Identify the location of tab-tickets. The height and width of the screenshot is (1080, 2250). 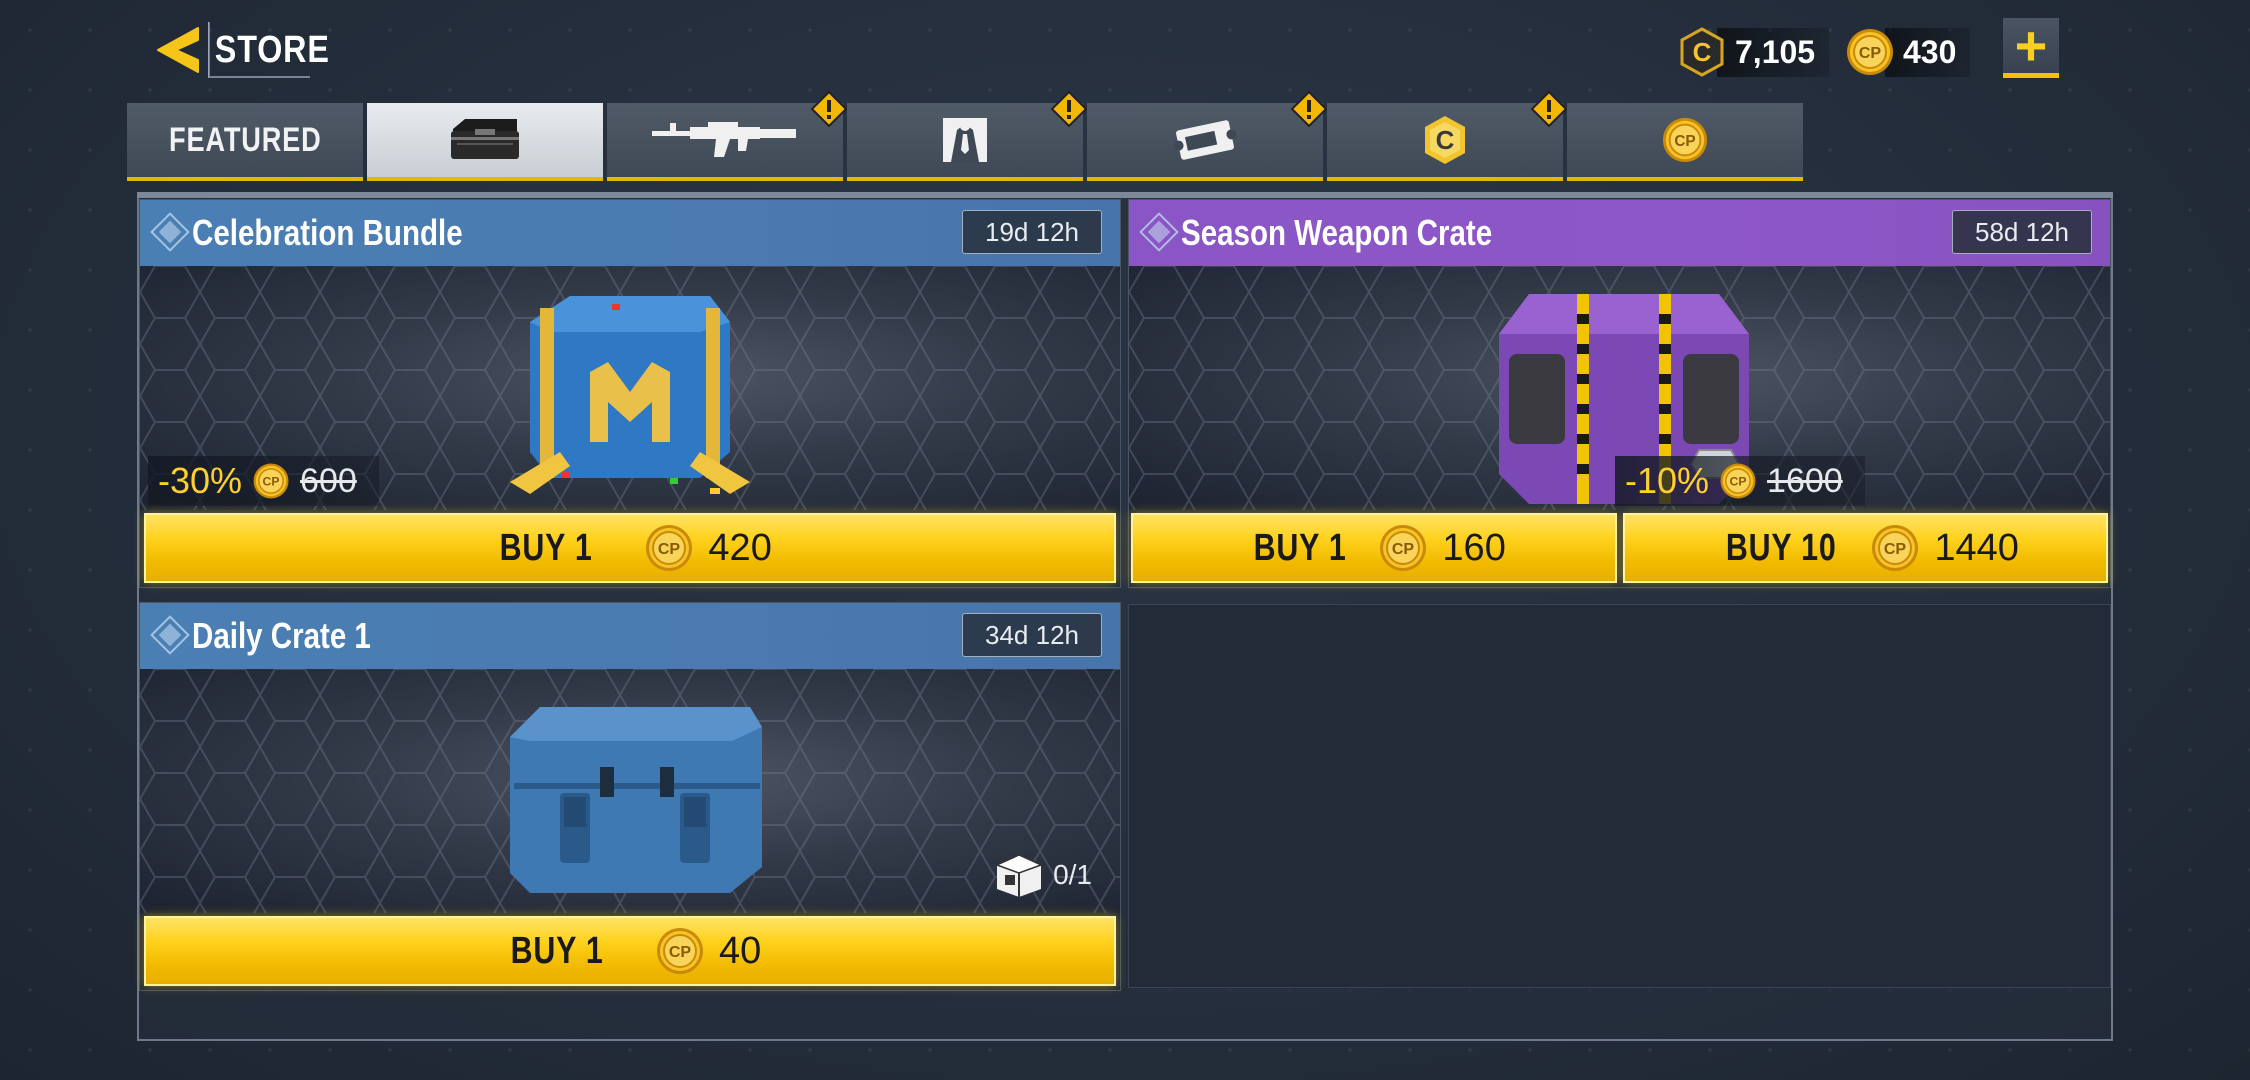
(1205, 142).